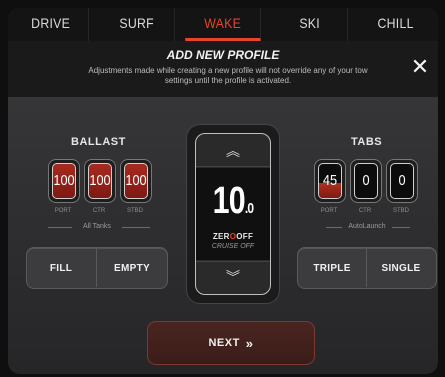 This screenshot has width=445, height=377. I want to click on close-icon: ✕, so click(420, 67).